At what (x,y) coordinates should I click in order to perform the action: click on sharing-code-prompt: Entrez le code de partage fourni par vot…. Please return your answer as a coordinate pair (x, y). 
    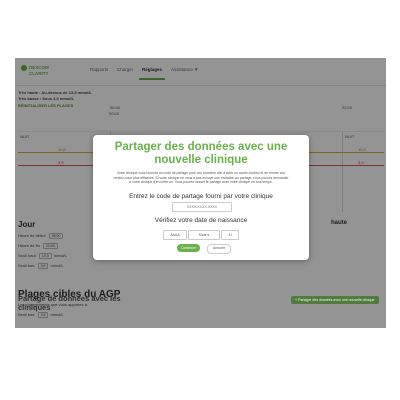
    Looking at the image, I should click on (201, 196).